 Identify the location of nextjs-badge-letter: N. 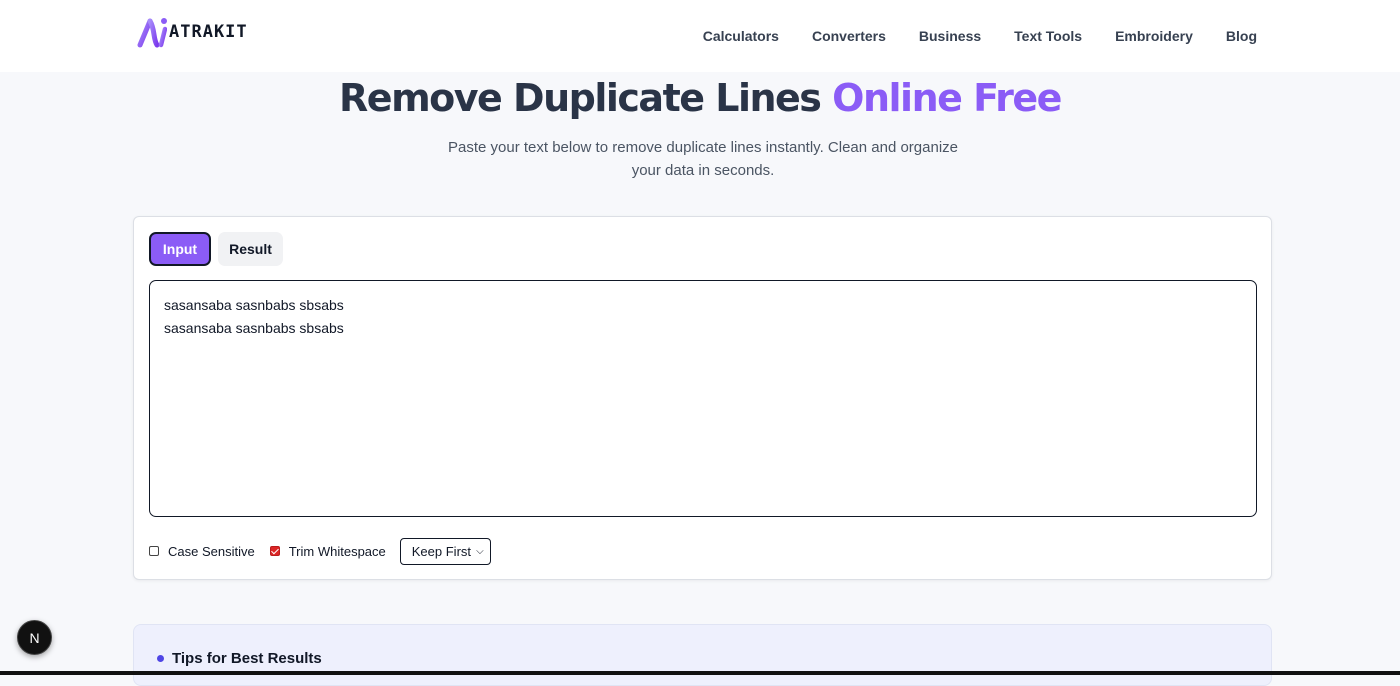
(34, 637).